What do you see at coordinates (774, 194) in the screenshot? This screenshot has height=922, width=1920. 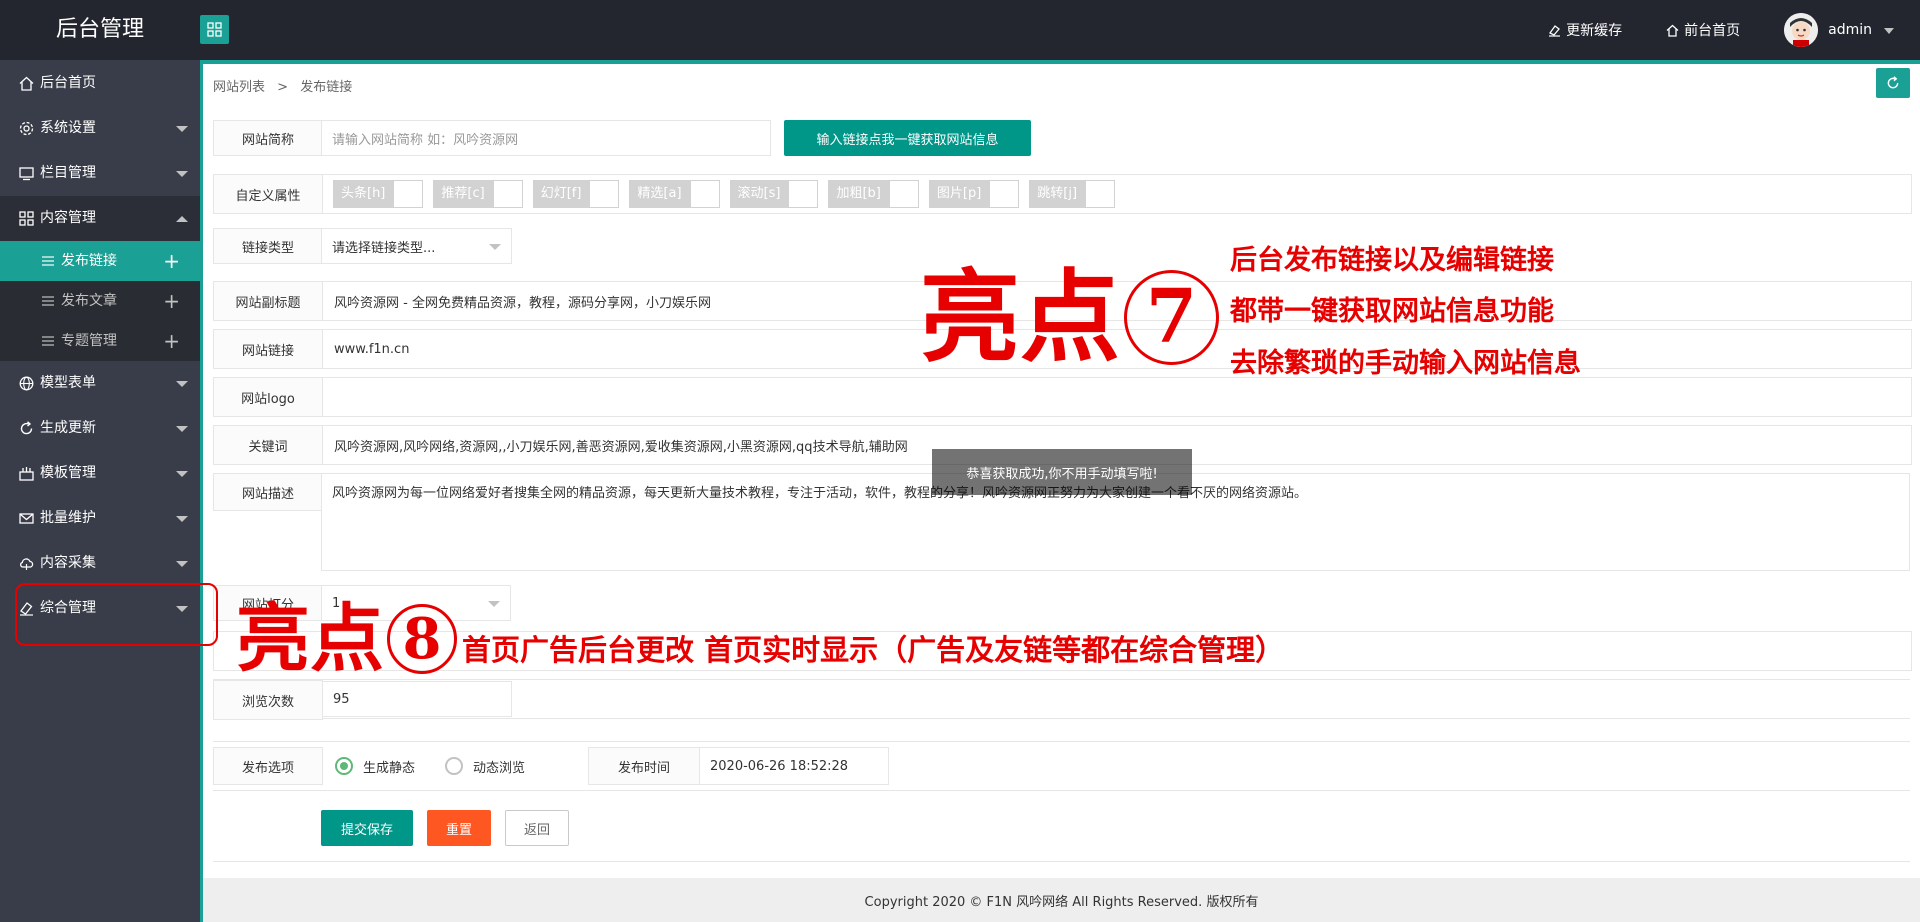 I see `attr-checkbox: 滚动[s]` at bounding box center [774, 194].